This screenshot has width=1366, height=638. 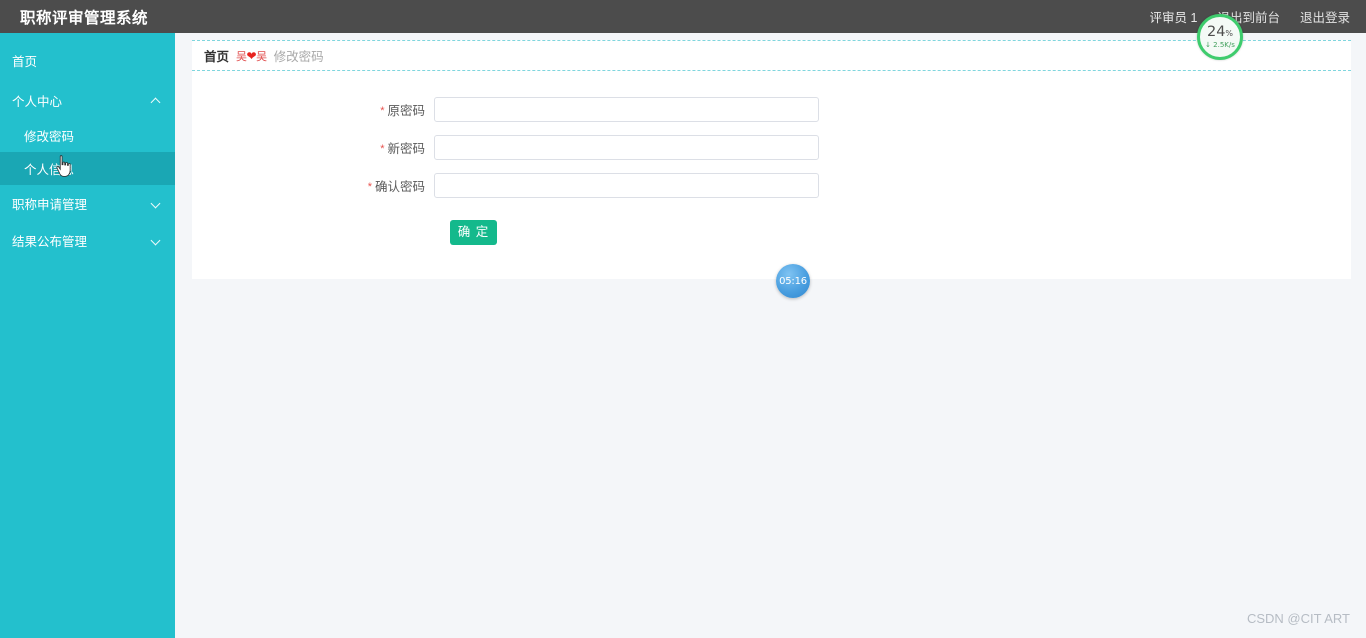 What do you see at coordinates (1250, 16) in the screenshot?
I see `header-actions: 评审员 1 退出到前台 退出登录` at bounding box center [1250, 16].